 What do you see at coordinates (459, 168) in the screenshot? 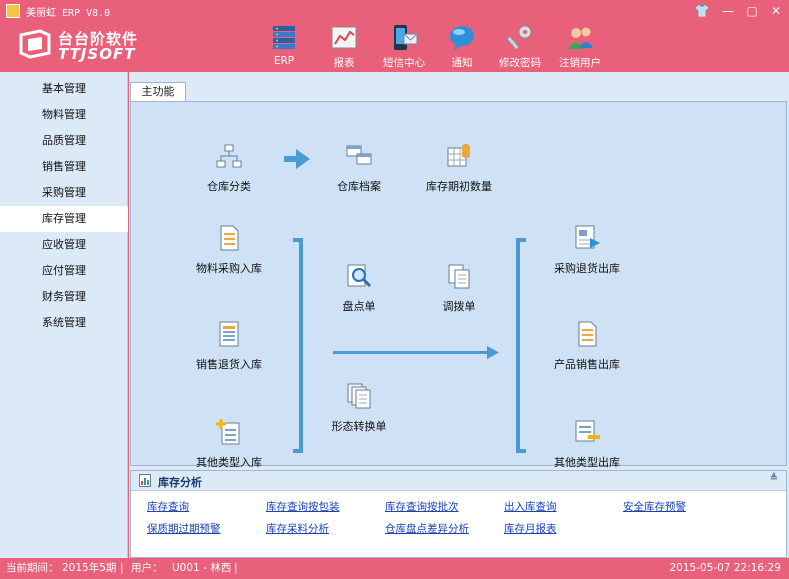
I see `initial-stock-item: 库存期初数量` at bounding box center [459, 168].